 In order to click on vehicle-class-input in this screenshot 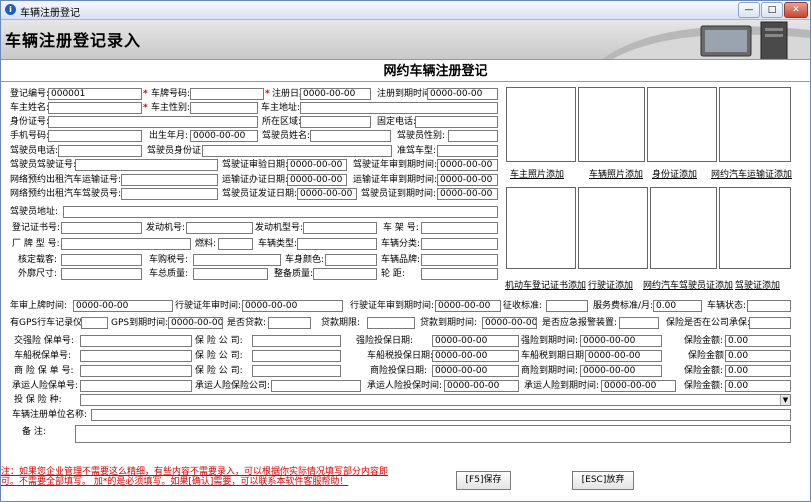, I will do `click(459, 244)`.